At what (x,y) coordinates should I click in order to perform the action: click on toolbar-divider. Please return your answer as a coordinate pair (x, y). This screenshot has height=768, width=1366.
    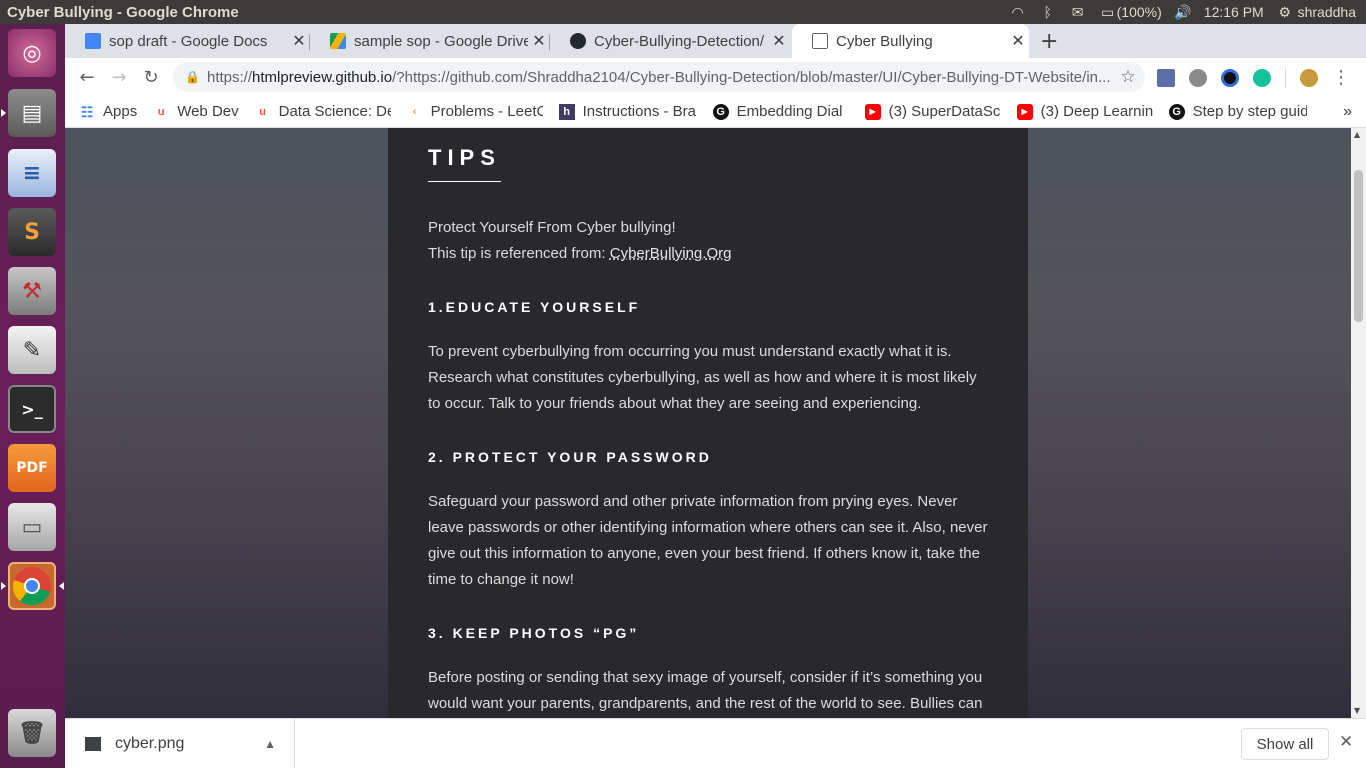
    Looking at the image, I should click on (1285, 77).